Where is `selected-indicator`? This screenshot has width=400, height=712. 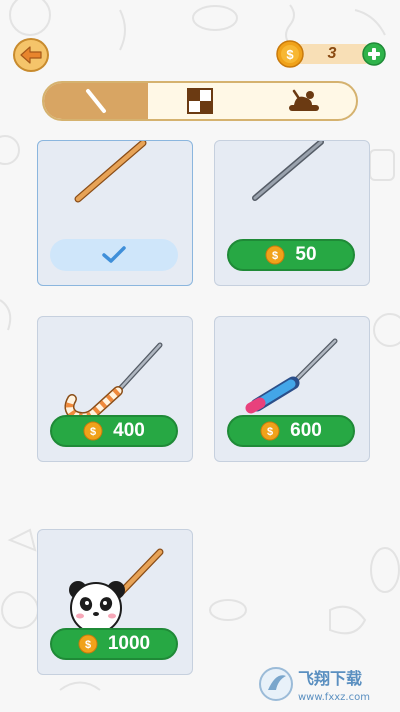 selected-indicator is located at coordinates (114, 255).